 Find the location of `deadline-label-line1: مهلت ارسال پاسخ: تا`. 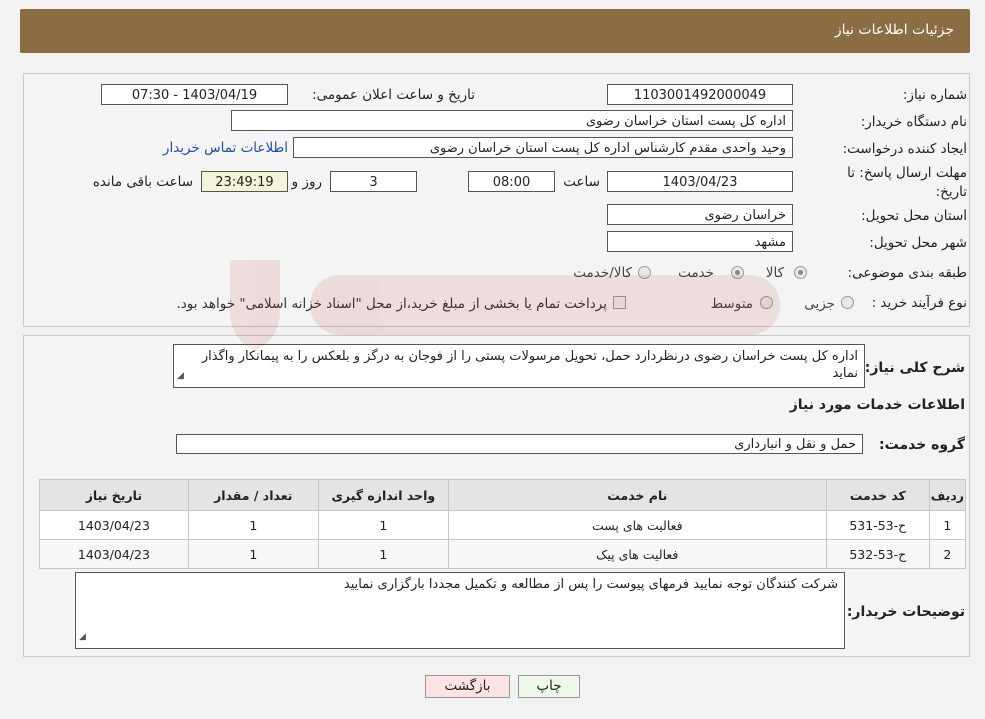

deadline-label-line1: مهلت ارسال پاسخ: تا is located at coordinates (907, 173).